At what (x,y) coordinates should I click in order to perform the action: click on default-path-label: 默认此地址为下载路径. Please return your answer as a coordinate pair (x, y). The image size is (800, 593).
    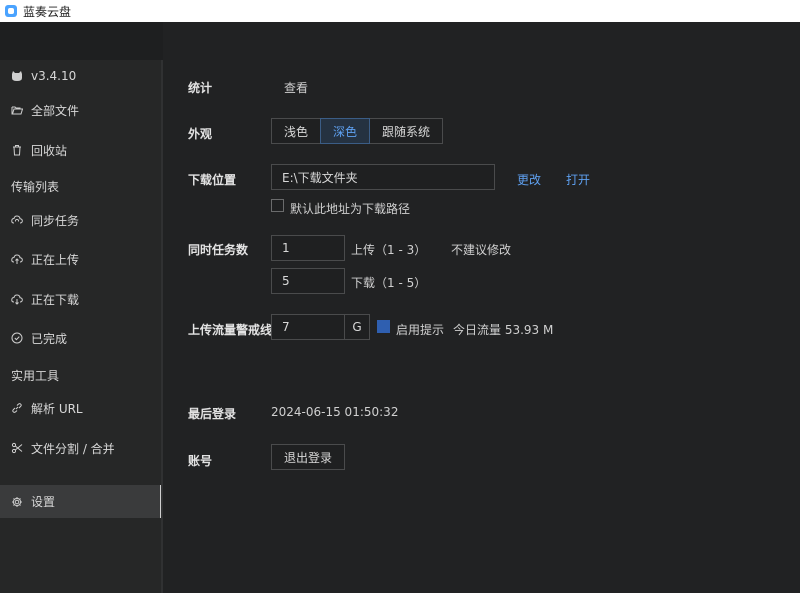
    Looking at the image, I should click on (350, 209).